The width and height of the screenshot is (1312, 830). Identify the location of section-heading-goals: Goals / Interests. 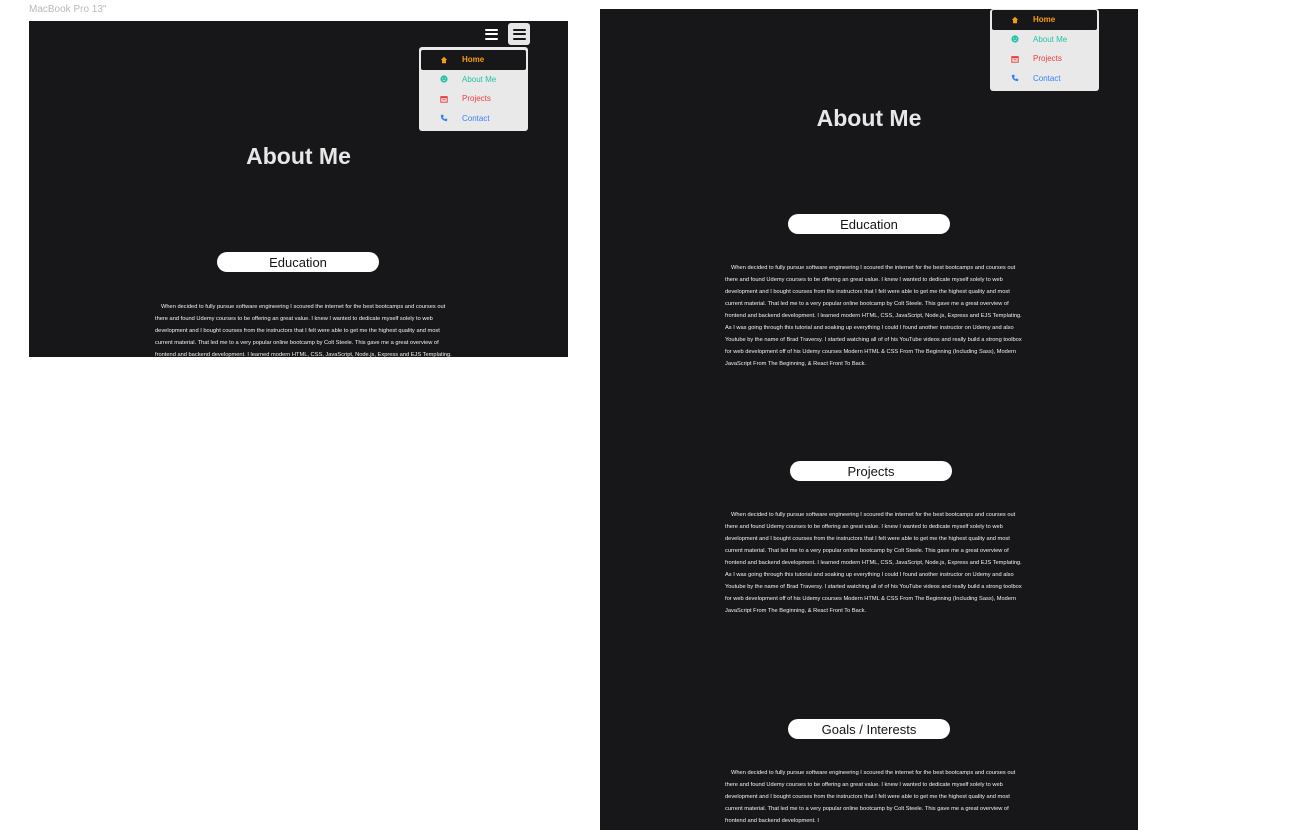
(869, 729).